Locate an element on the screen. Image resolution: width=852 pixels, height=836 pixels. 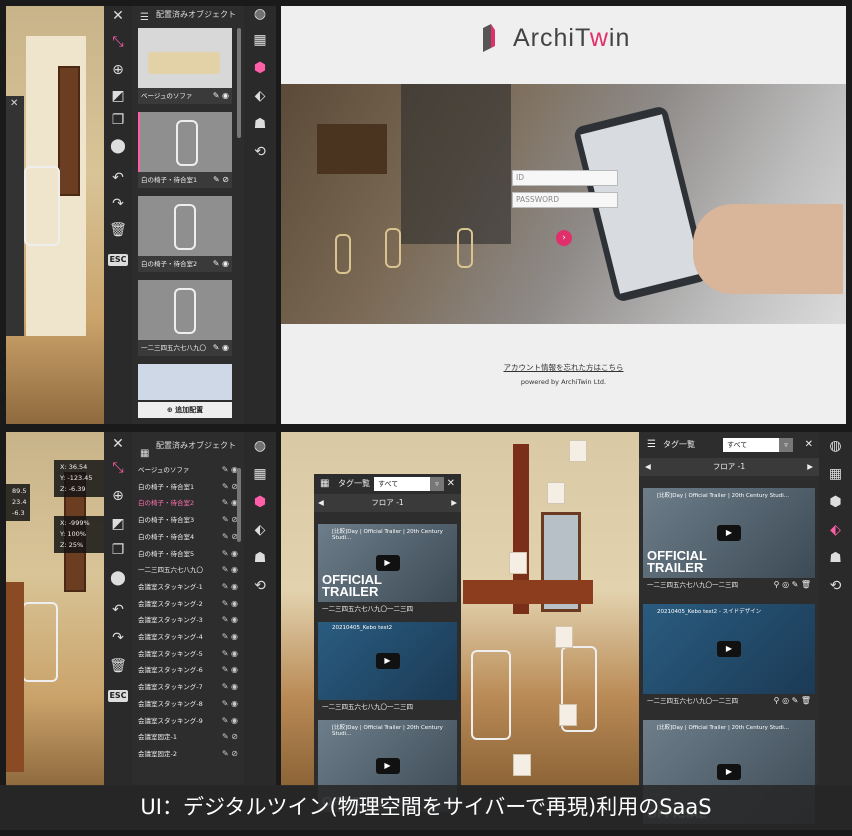
video-tag-card: 20210405_Kebo test2 ▶ 一二三四五六七八九〇一二三四 is located at coordinates (387, 668).